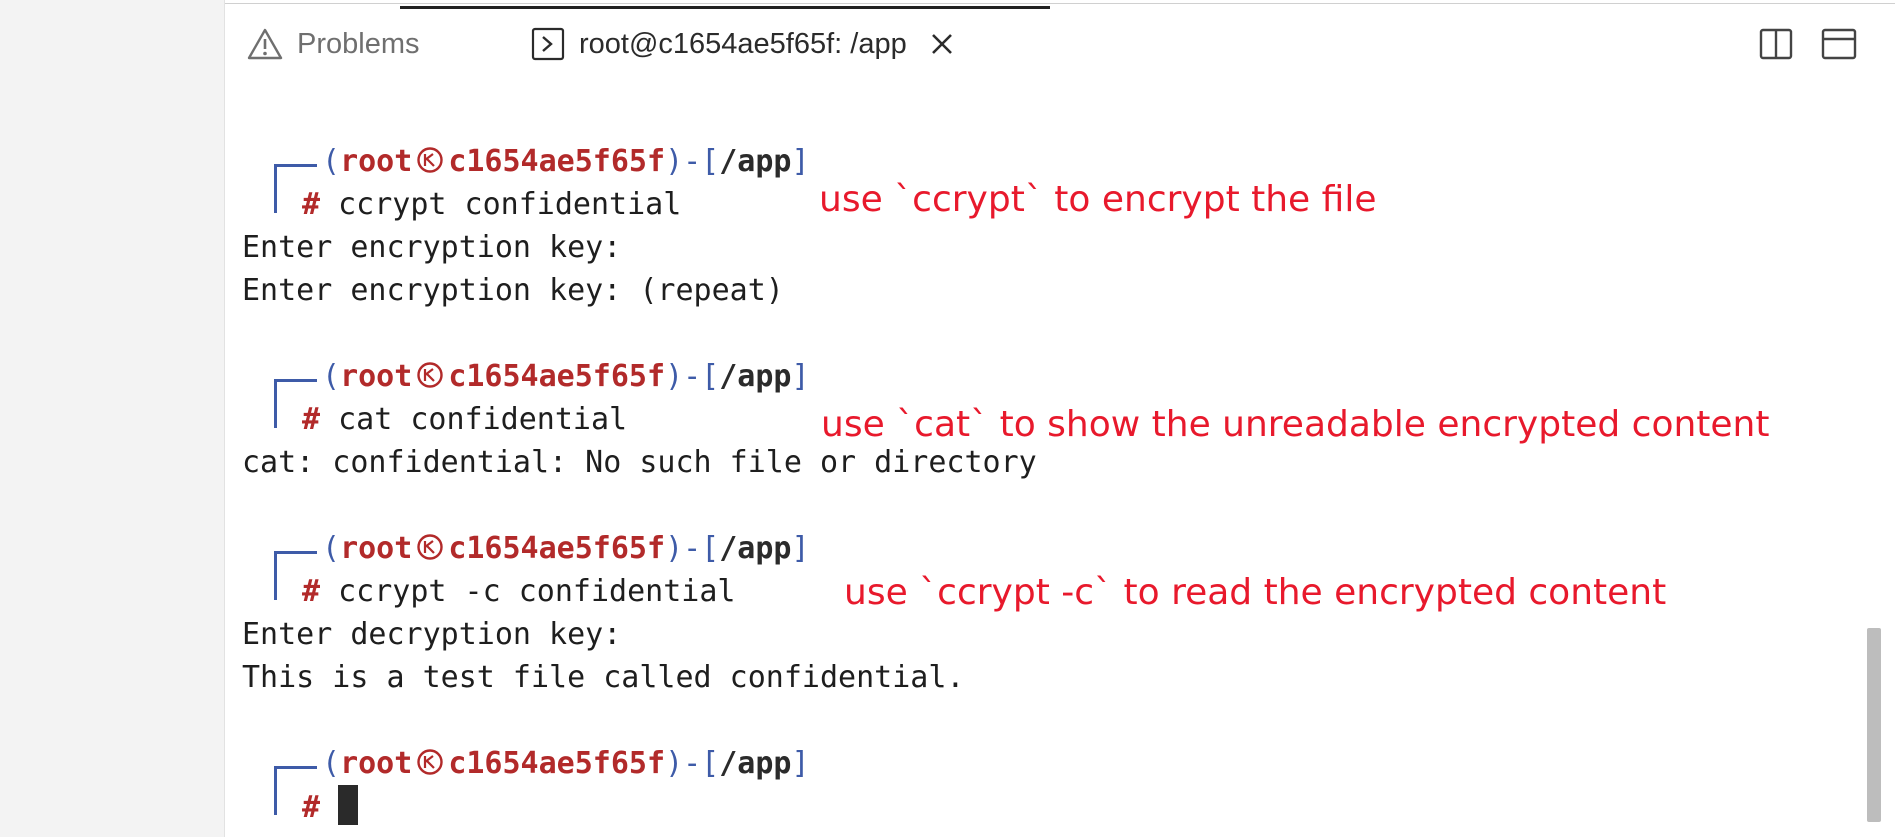  What do you see at coordinates (942, 44) in the screenshot?
I see `close-icon` at bounding box center [942, 44].